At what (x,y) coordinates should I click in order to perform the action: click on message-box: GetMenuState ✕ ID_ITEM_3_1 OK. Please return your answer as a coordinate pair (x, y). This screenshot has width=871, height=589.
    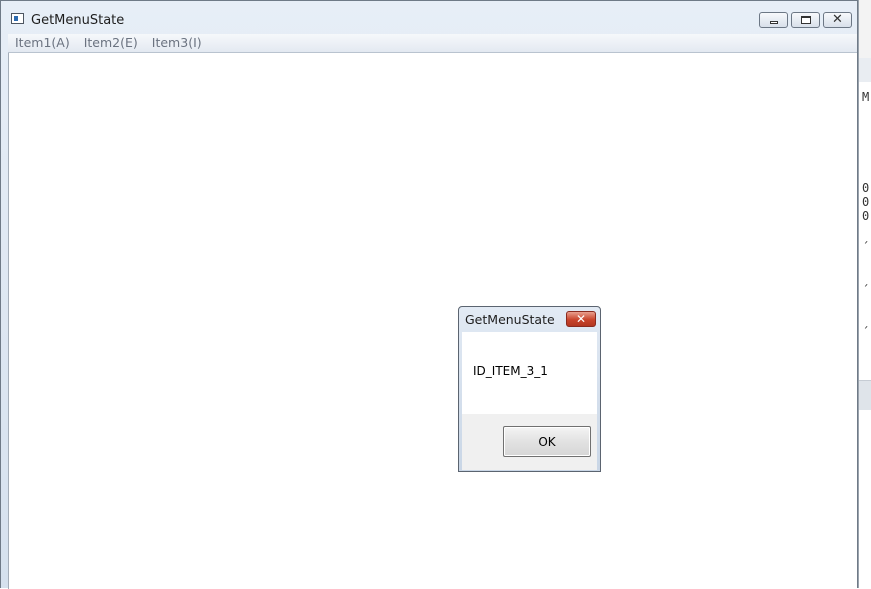
    Looking at the image, I should click on (529, 389).